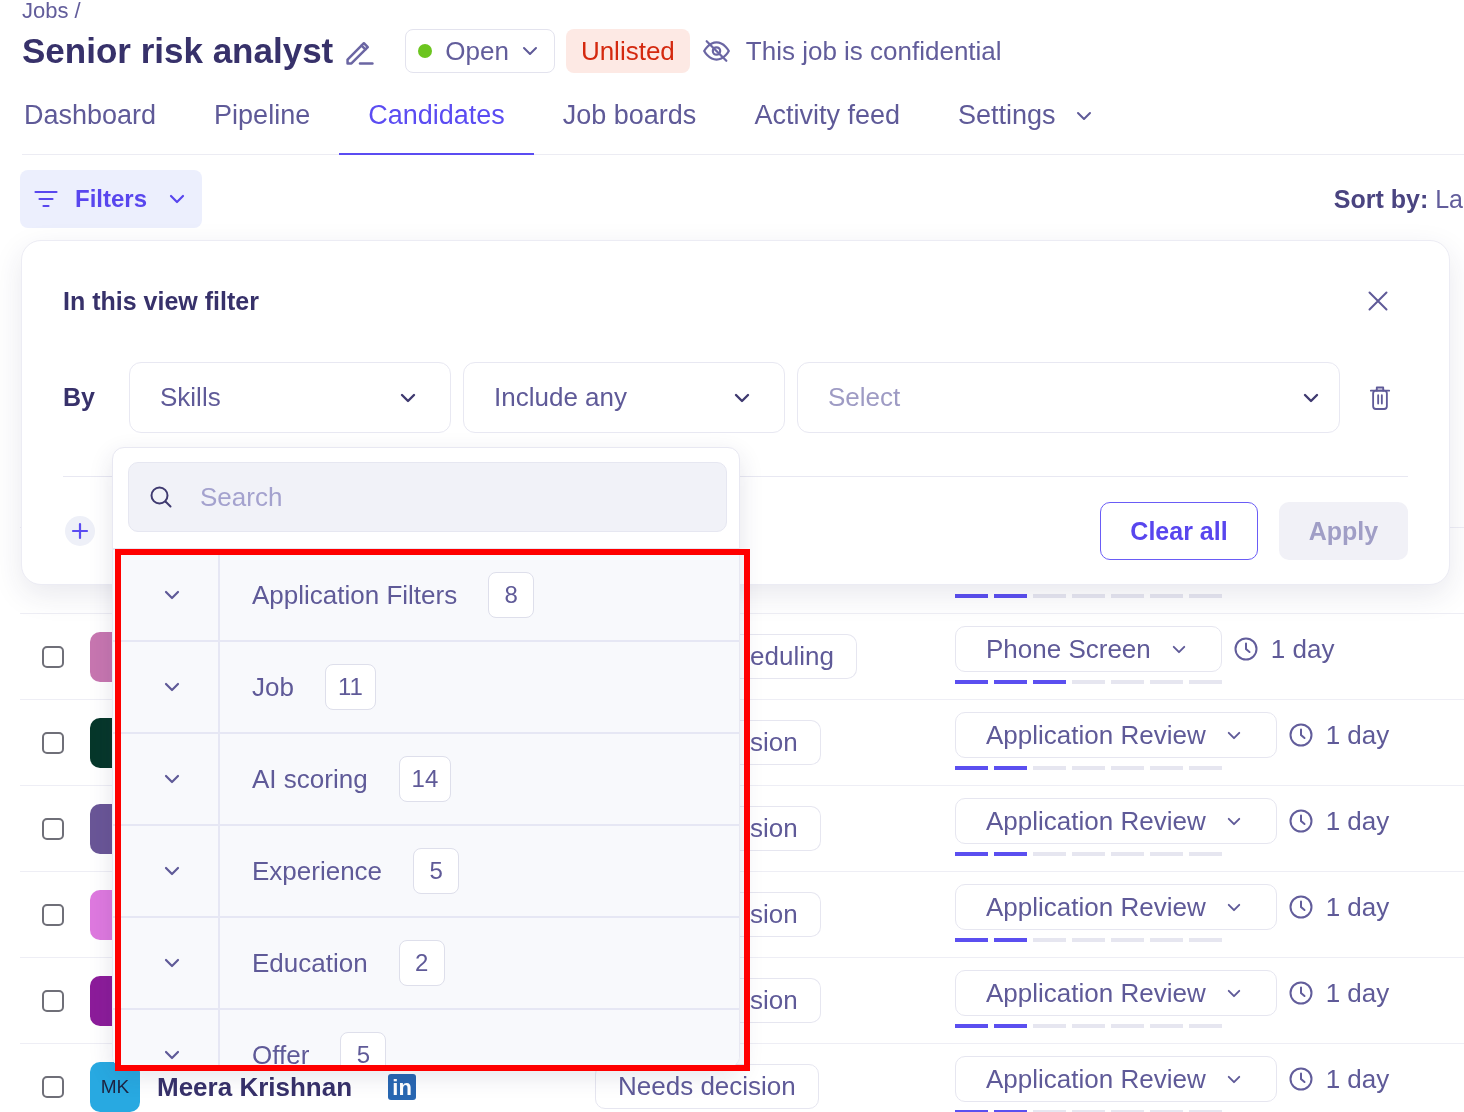  Describe the element at coordinates (104, 116) in the screenshot. I see `tab: Dashboard` at that location.